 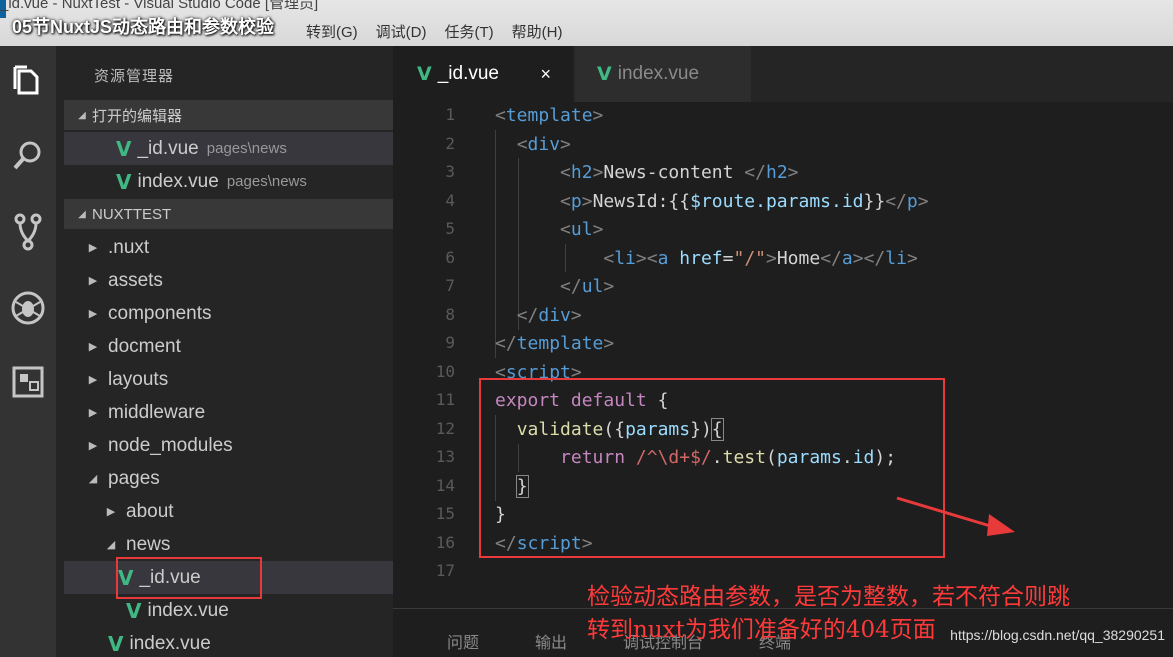 I want to click on tab-problems: 问题, so click(x=463, y=641).